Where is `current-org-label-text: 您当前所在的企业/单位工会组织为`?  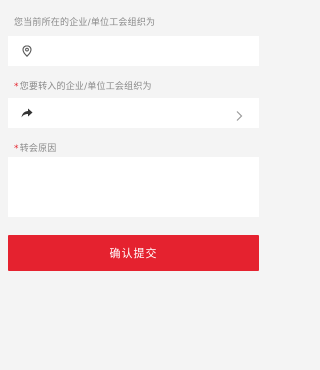
current-org-label-text: 您当前所在的企业/单位工会组织为 is located at coordinates (85, 23).